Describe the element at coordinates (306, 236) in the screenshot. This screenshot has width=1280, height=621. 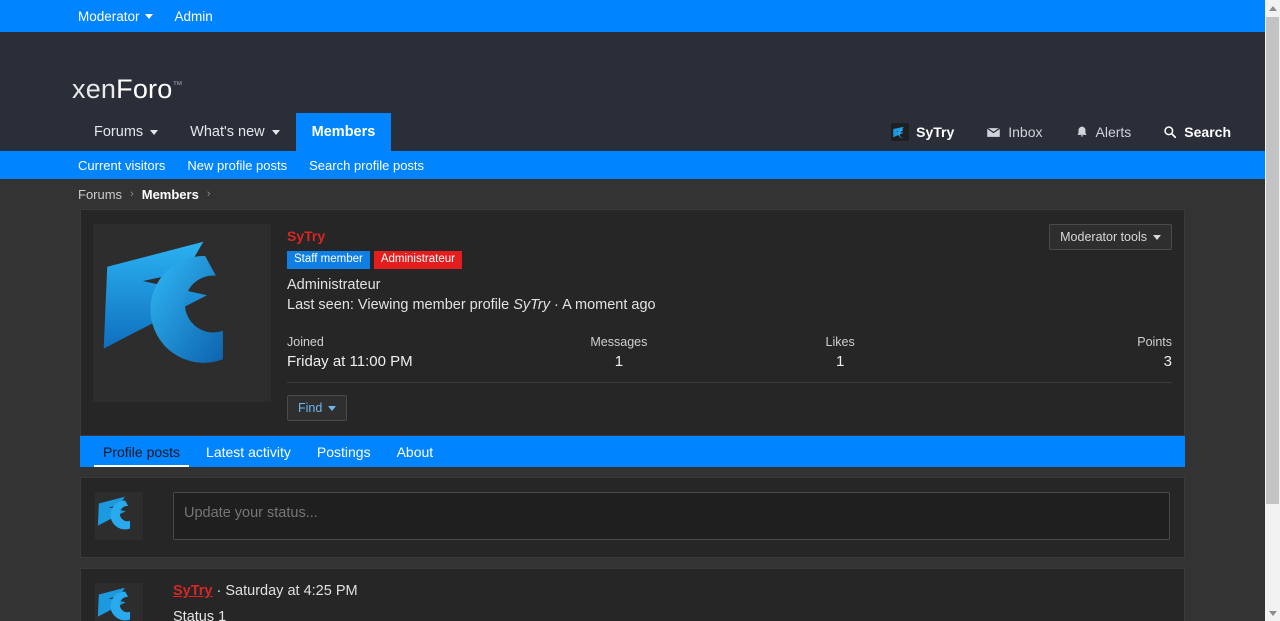
I see `profile-username: SyTry` at that location.